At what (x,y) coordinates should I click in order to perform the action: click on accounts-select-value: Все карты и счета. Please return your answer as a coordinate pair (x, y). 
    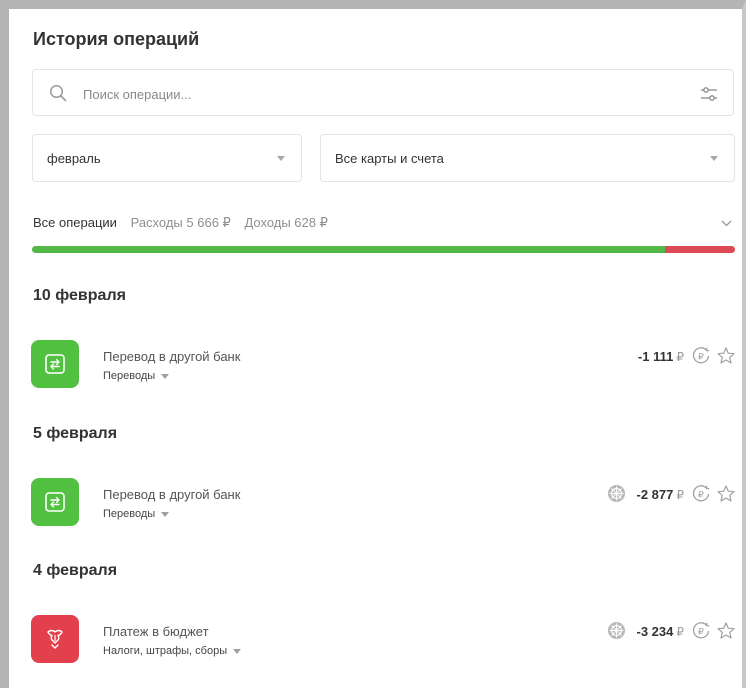
    Looking at the image, I should click on (389, 158).